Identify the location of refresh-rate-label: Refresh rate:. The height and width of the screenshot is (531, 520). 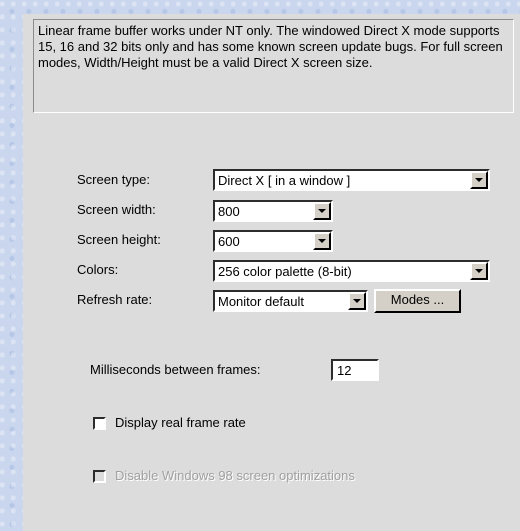
(115, 299).